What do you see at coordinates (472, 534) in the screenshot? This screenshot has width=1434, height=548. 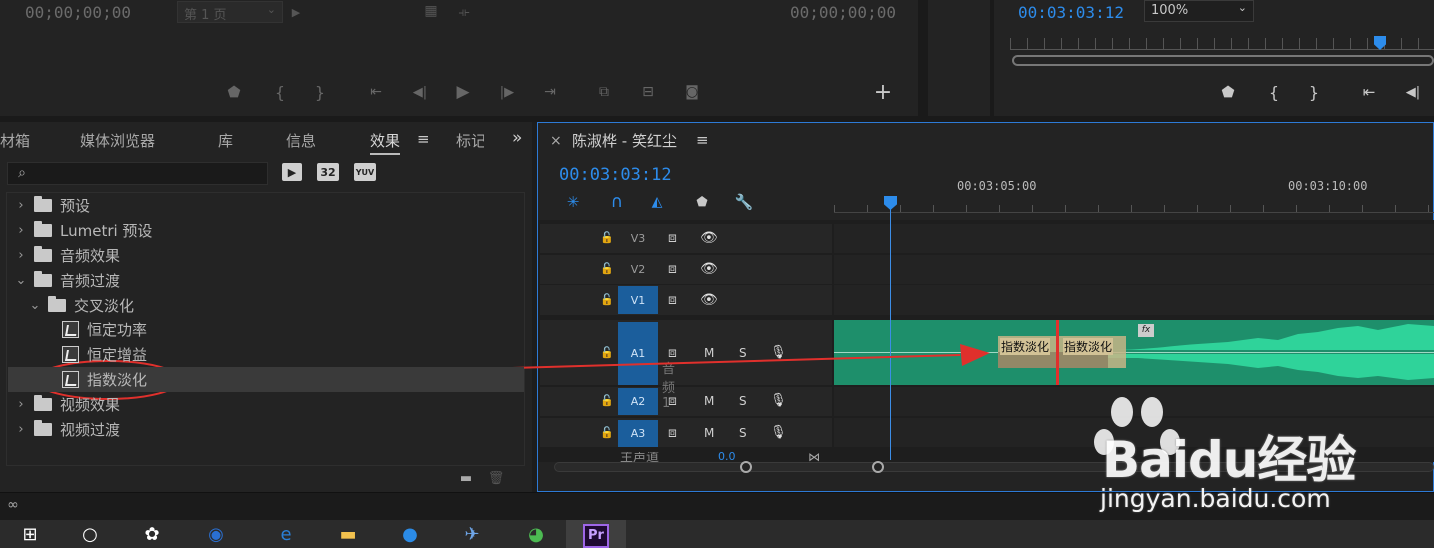 I see `app-bird-icon: ✈` at bounding box center [472, 534].